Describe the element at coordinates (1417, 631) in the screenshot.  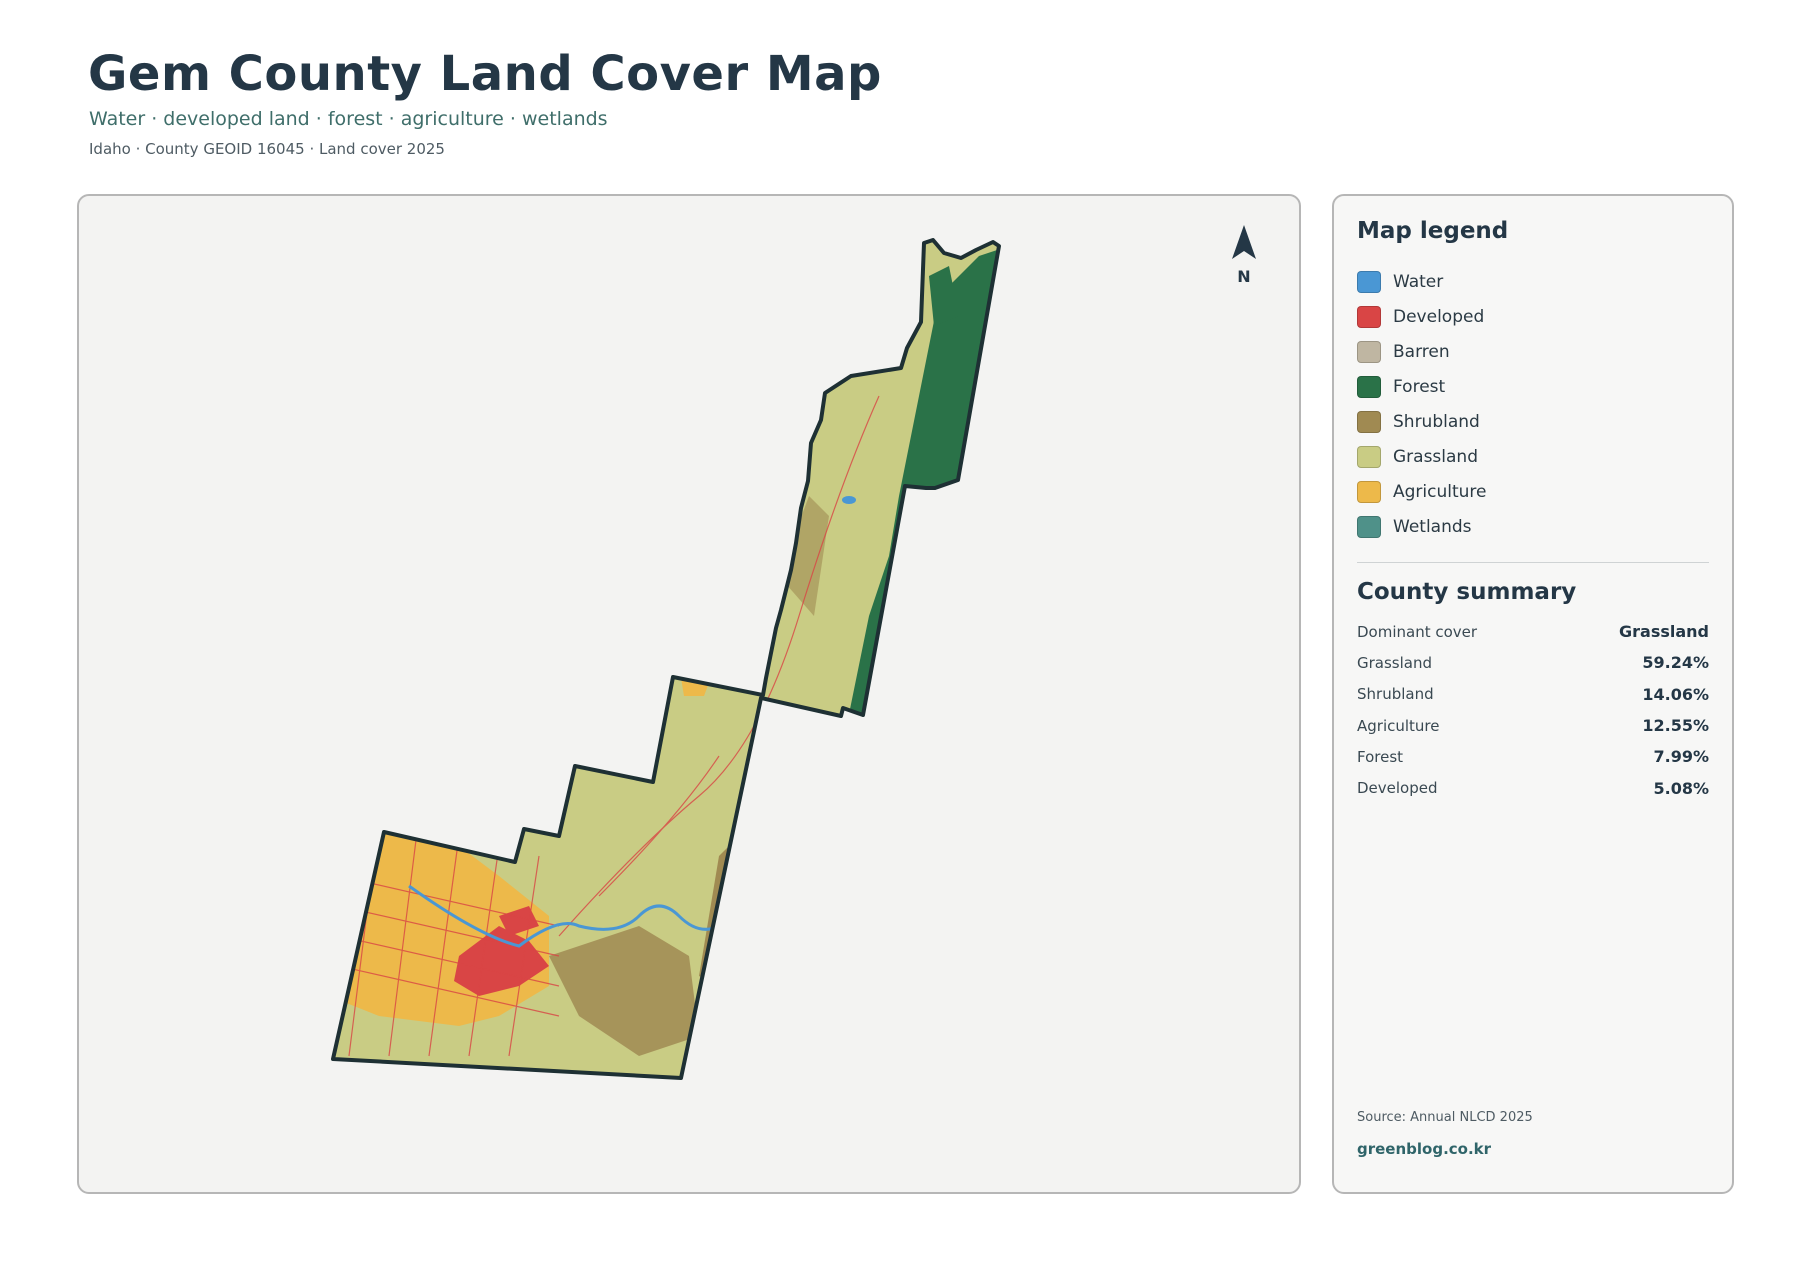
I see `summary-label: Dominant cover` at that location.